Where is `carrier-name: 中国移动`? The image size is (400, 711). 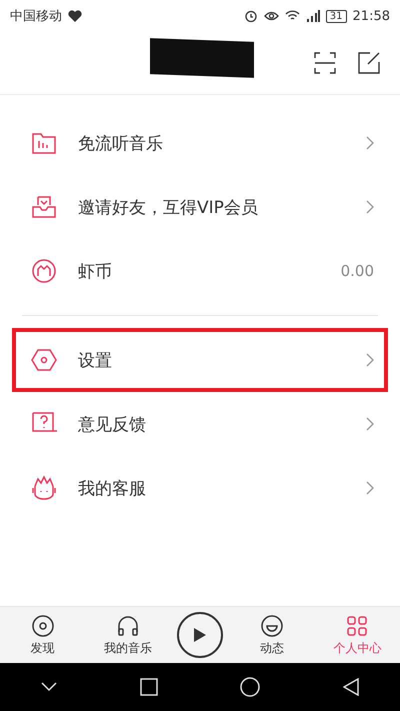
carrier-name: 中国移动 is located at coordinates (36, 16).